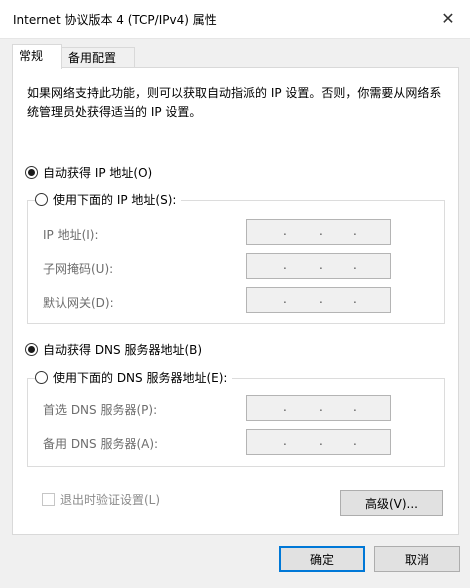  I want to click on ok-button: 确定, so click(322, 559).